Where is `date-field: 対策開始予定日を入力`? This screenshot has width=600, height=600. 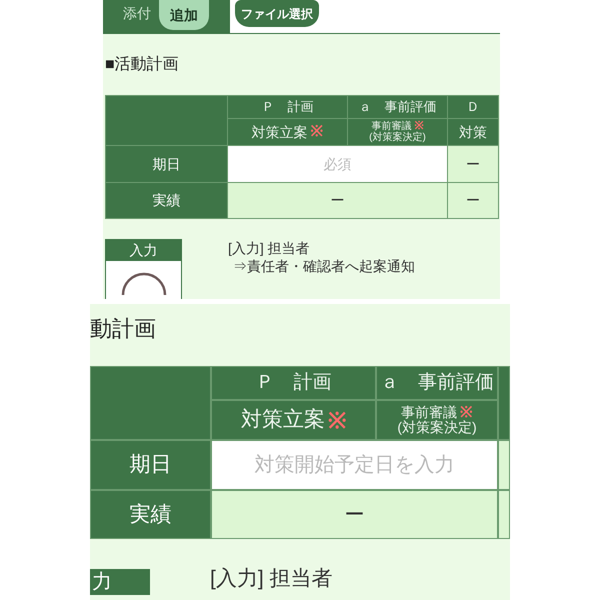 date-field: 対策開始予定日を入力 is located at coordinates (354, 465).